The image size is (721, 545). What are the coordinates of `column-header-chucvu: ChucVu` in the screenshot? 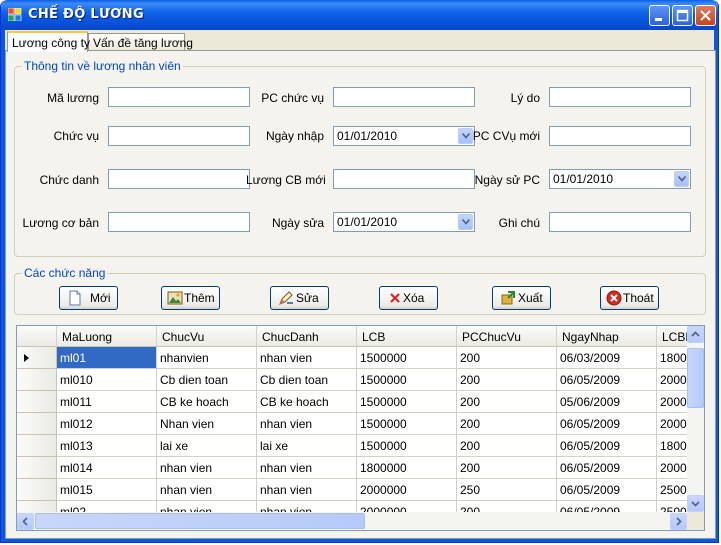 It's located at (207, 336).